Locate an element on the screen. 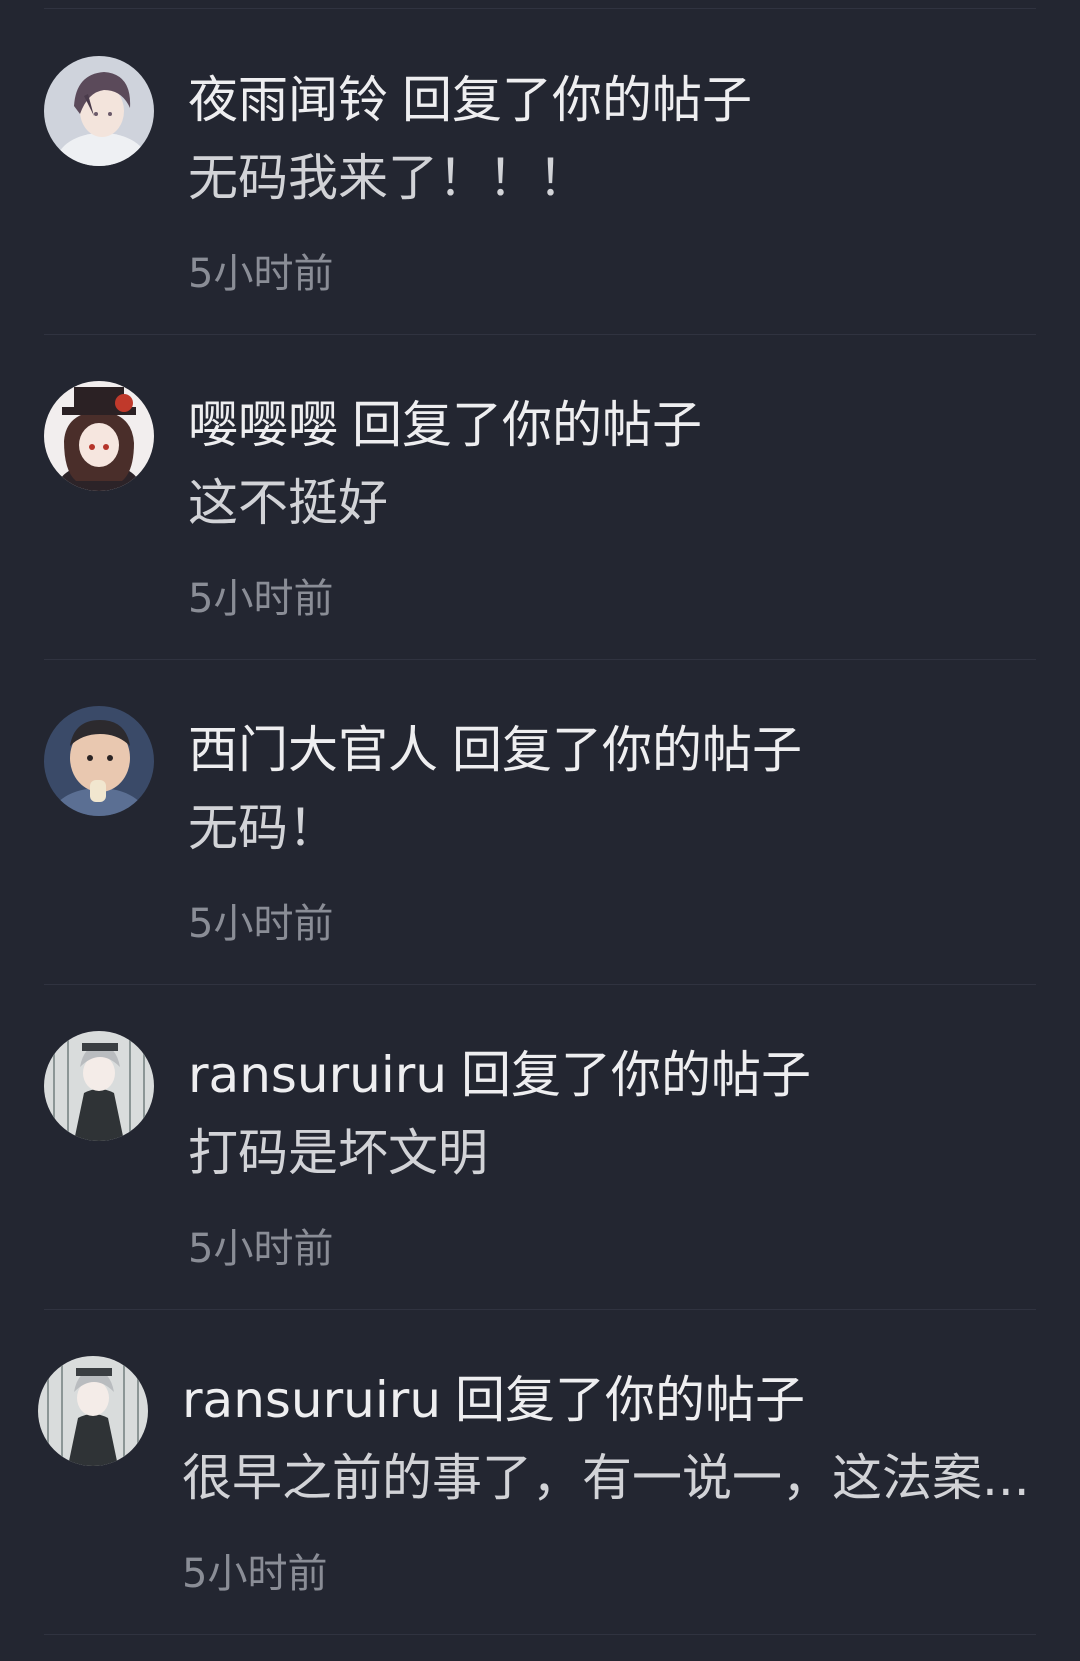  username: 西门大官人 is located at coordinates (313, 750).